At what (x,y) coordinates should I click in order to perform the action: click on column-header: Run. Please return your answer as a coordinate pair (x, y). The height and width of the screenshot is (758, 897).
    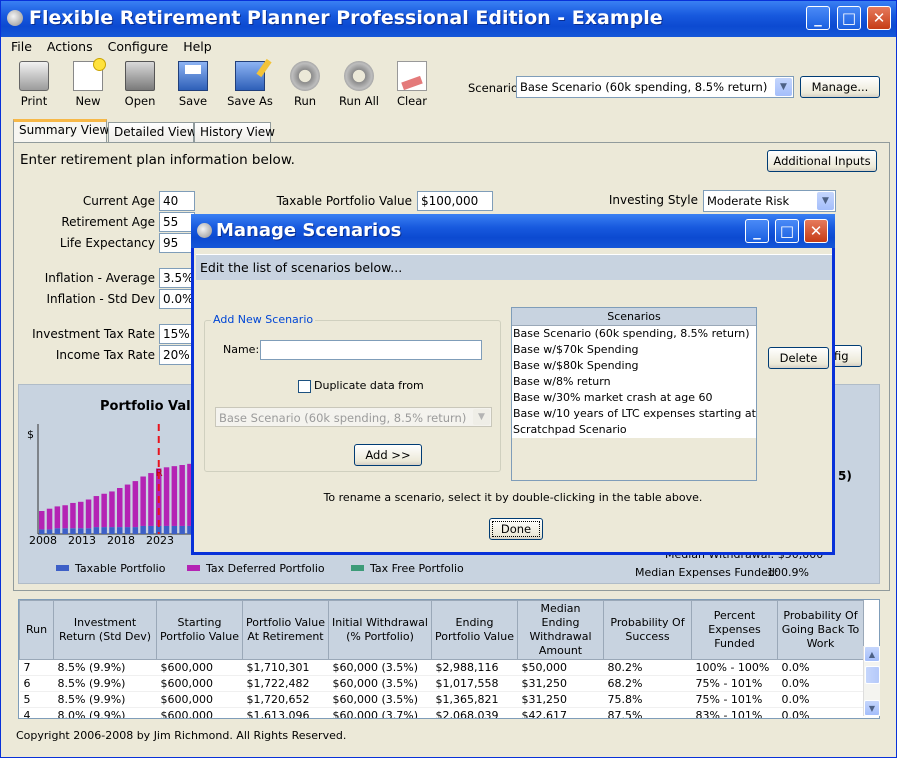
    Looking at the image, I should click on (36, 630).